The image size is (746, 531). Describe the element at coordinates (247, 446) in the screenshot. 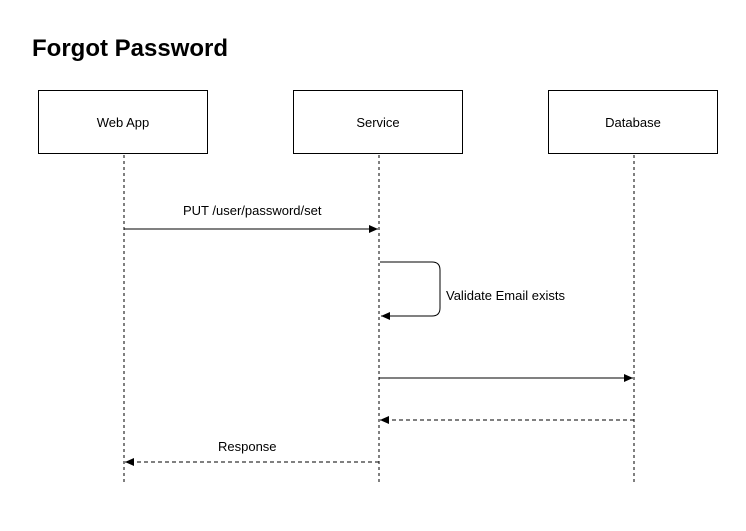

I see `message-label-response: Response` at that location.